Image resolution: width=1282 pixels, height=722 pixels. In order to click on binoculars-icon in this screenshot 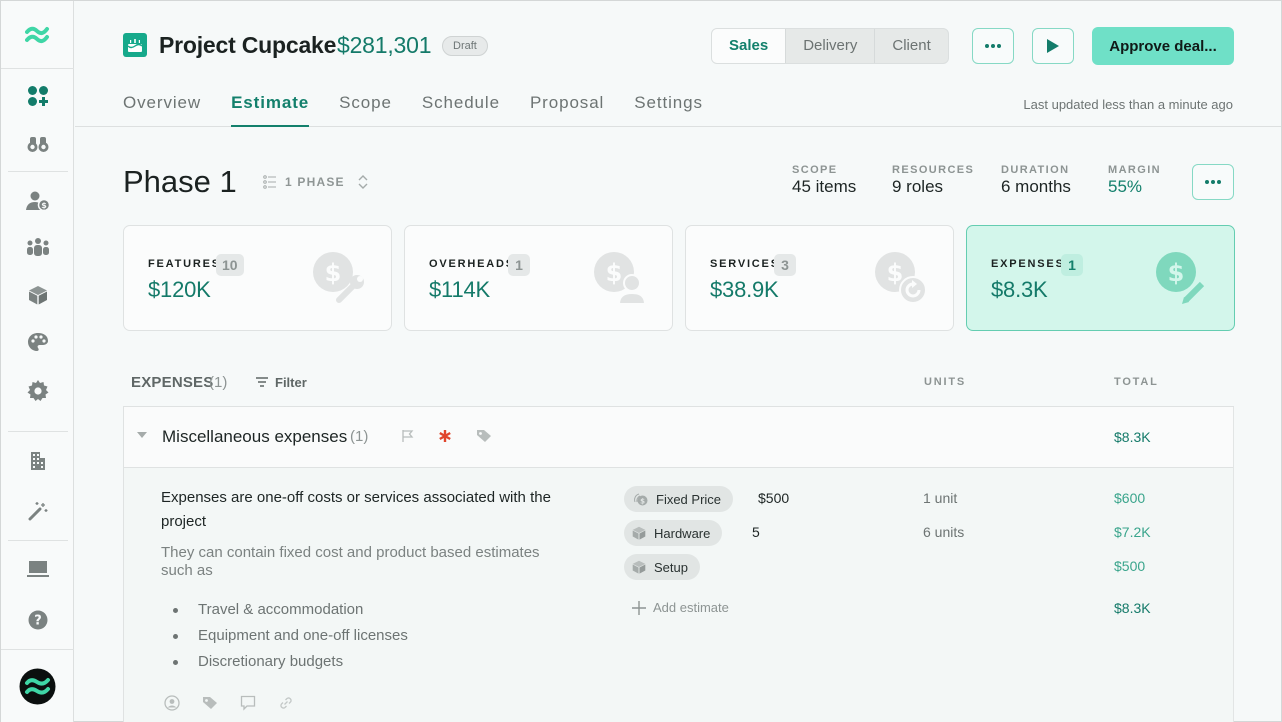, I will do `click(38, 144)`.